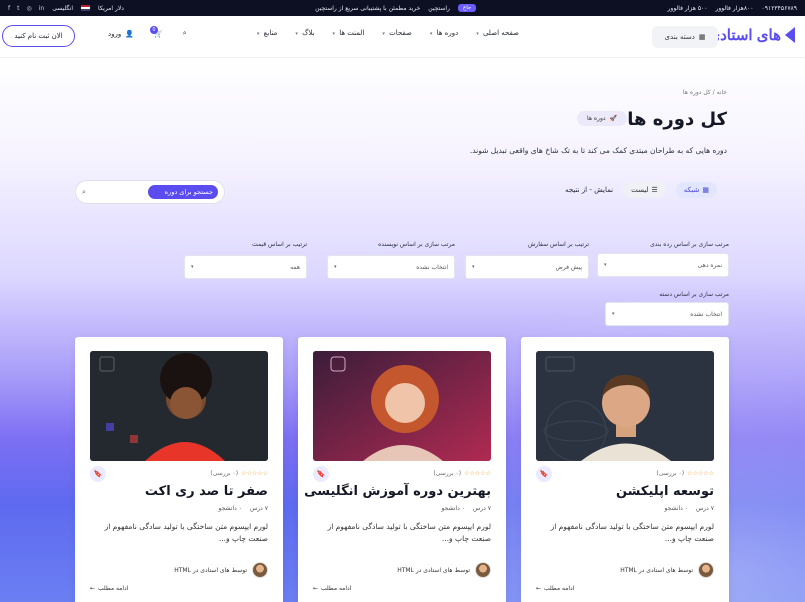 The width and height of the screenshot is (805, 602). Describe the element at coordinates (396, 33) in the screenshot. I see `nav-item-pages: صفحات ▾` at that location.